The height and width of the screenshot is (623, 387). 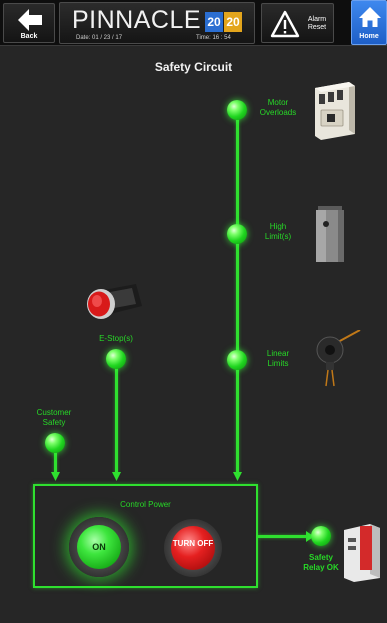 I want to click on linear-limit-device-icon, so click(x=338, y=358).